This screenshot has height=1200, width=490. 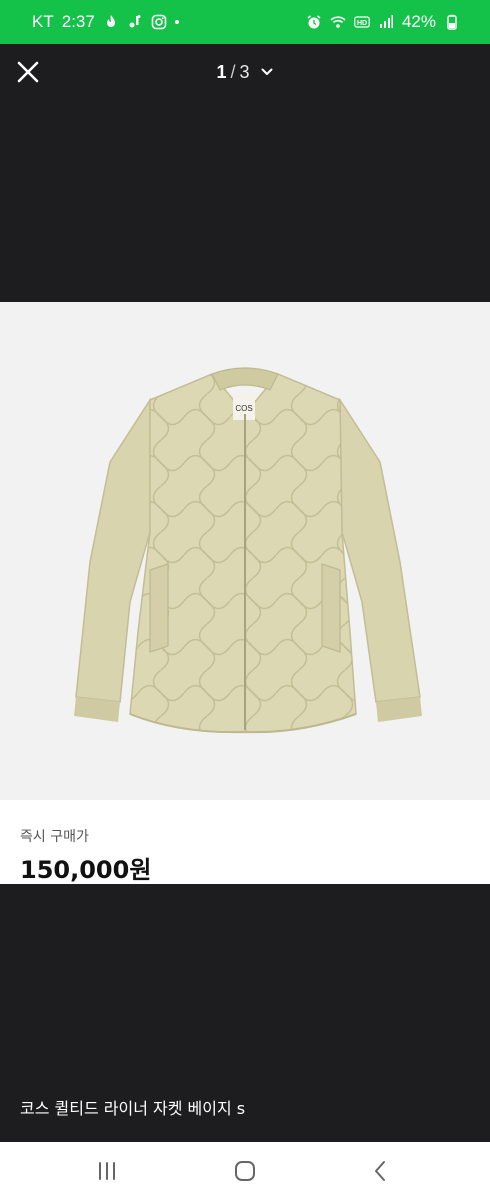 What do you see at coordinates (111, 22) in the screenshot?
I see `fire-icon` at bounding box center [111, 22].